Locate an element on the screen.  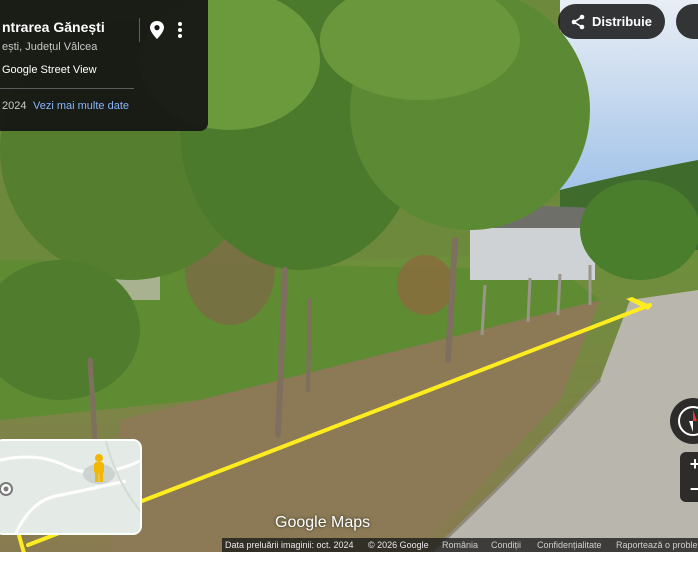
more-options-button is located at coordinates (180, 30).